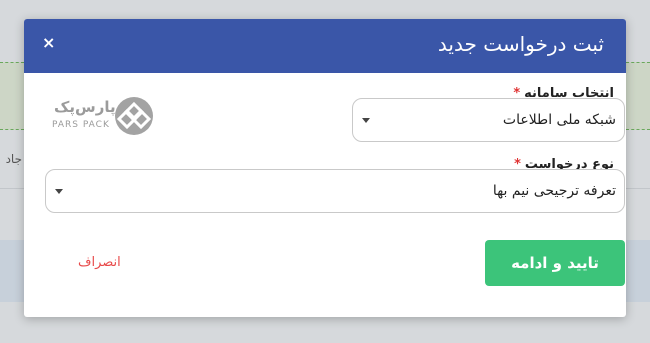  I want to click on logo-text-fa: پارس‌پک, so click(85, 107).